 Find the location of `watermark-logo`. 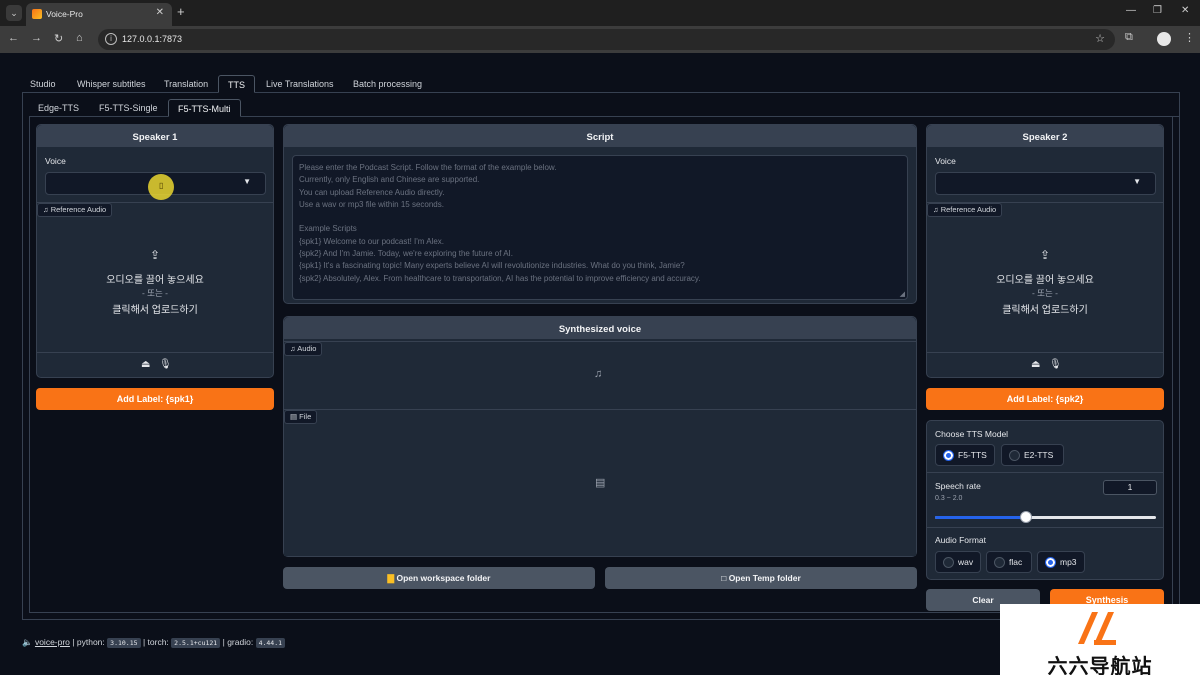

watermark-logo is located at coordinates (1097, 628).